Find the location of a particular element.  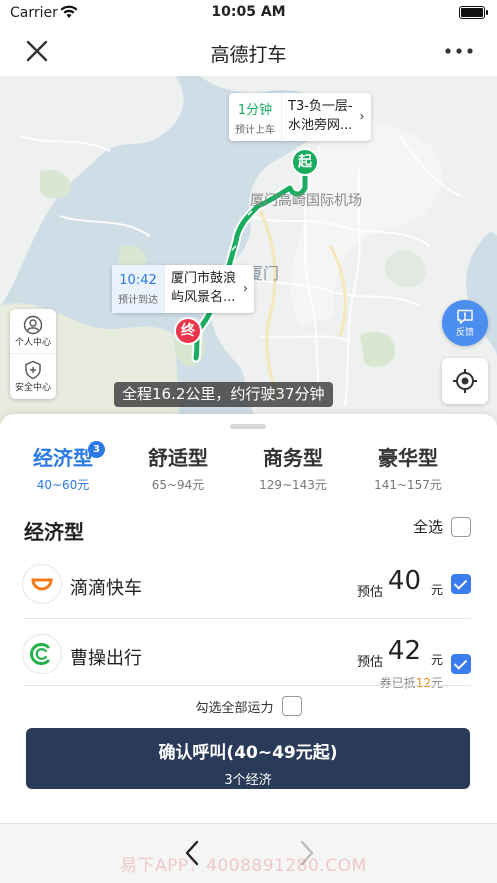

dropoff-time-label: 预计到达 is located at coordinates (138, 300).